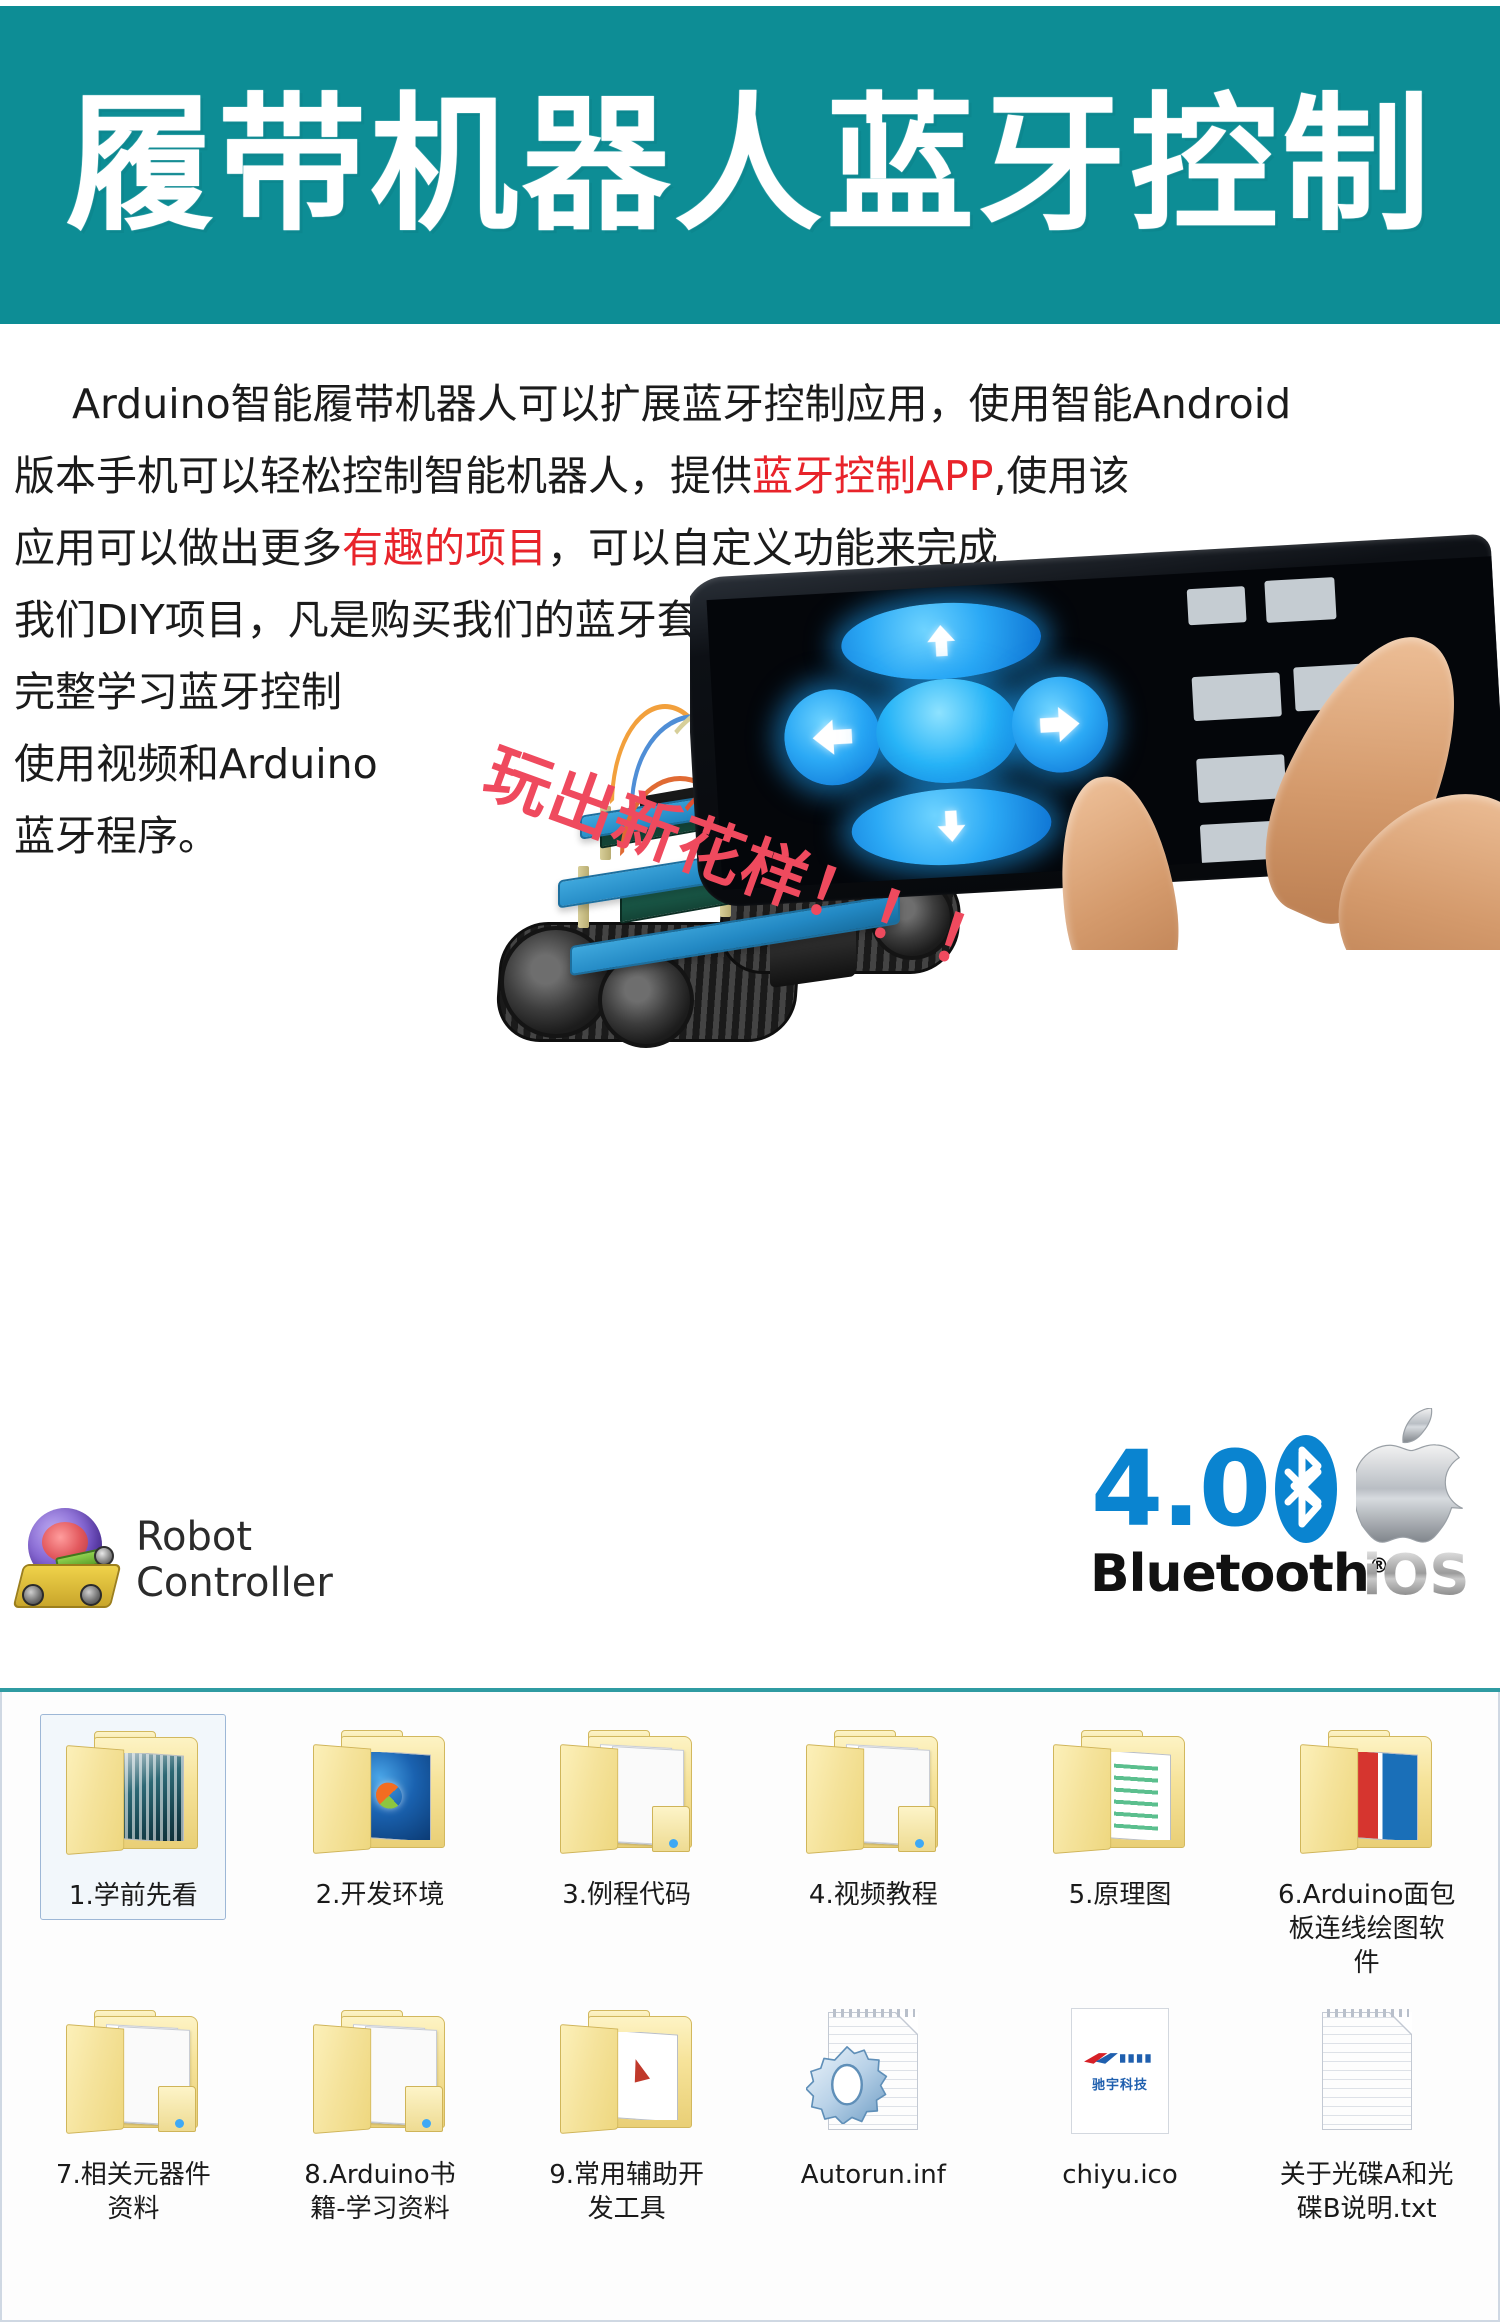 The height and width of the screenshot is (2322, 1500). What do you see at coordinates (873, 1895) in the screenshot?
I see `file-label: 4.视频教程` at bounding box center [873, 1895].